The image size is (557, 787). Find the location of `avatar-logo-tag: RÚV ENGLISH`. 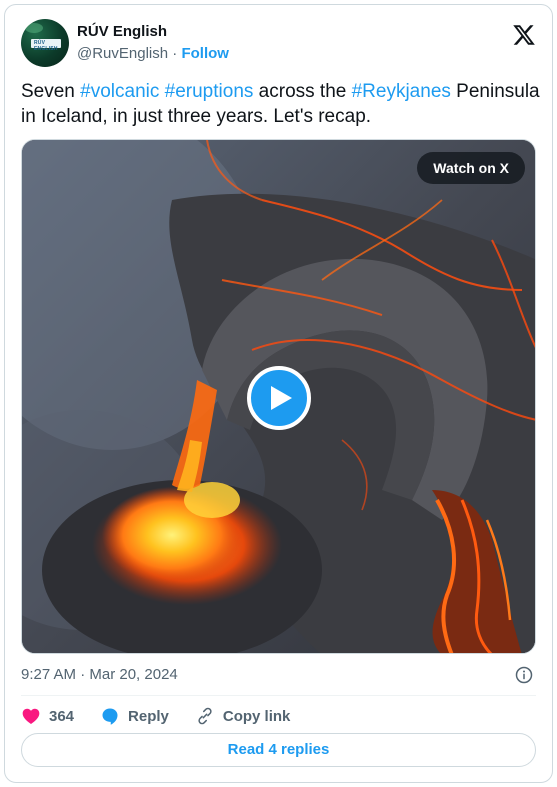

avatar-logo-tag: RÚV ENGLISH is located at coordinates (46, 45).